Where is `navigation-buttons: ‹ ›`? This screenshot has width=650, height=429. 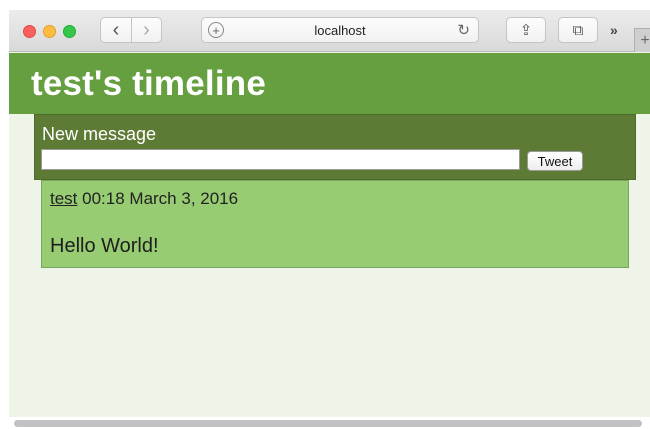 navigation-buttons: ‹ › is located at coordinates (131, 30).